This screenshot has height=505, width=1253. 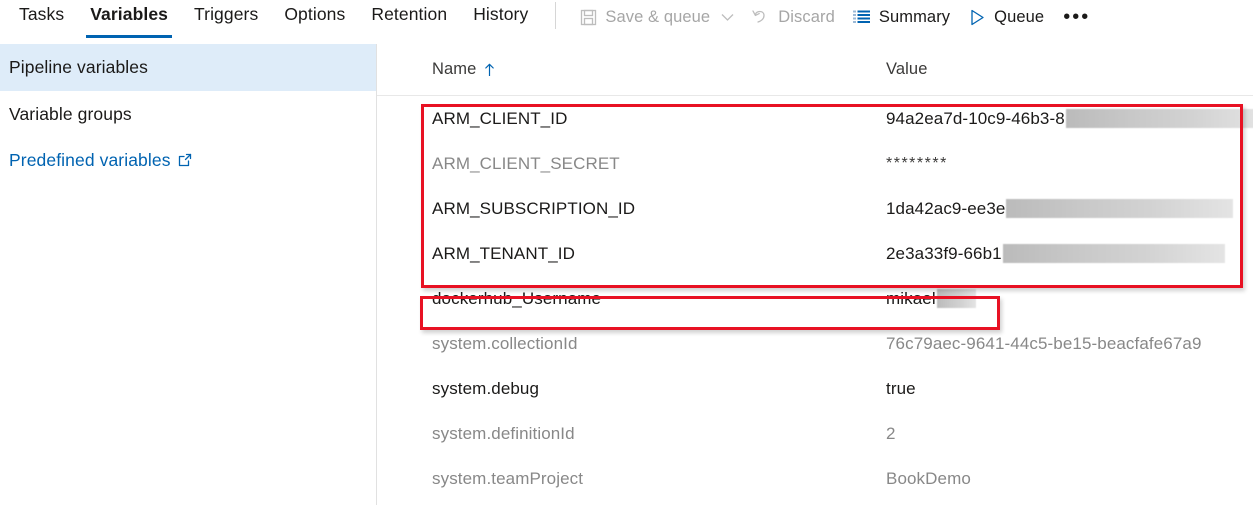 I want to click on variable-value-text: BookDemo, so click(x=928, y=478).